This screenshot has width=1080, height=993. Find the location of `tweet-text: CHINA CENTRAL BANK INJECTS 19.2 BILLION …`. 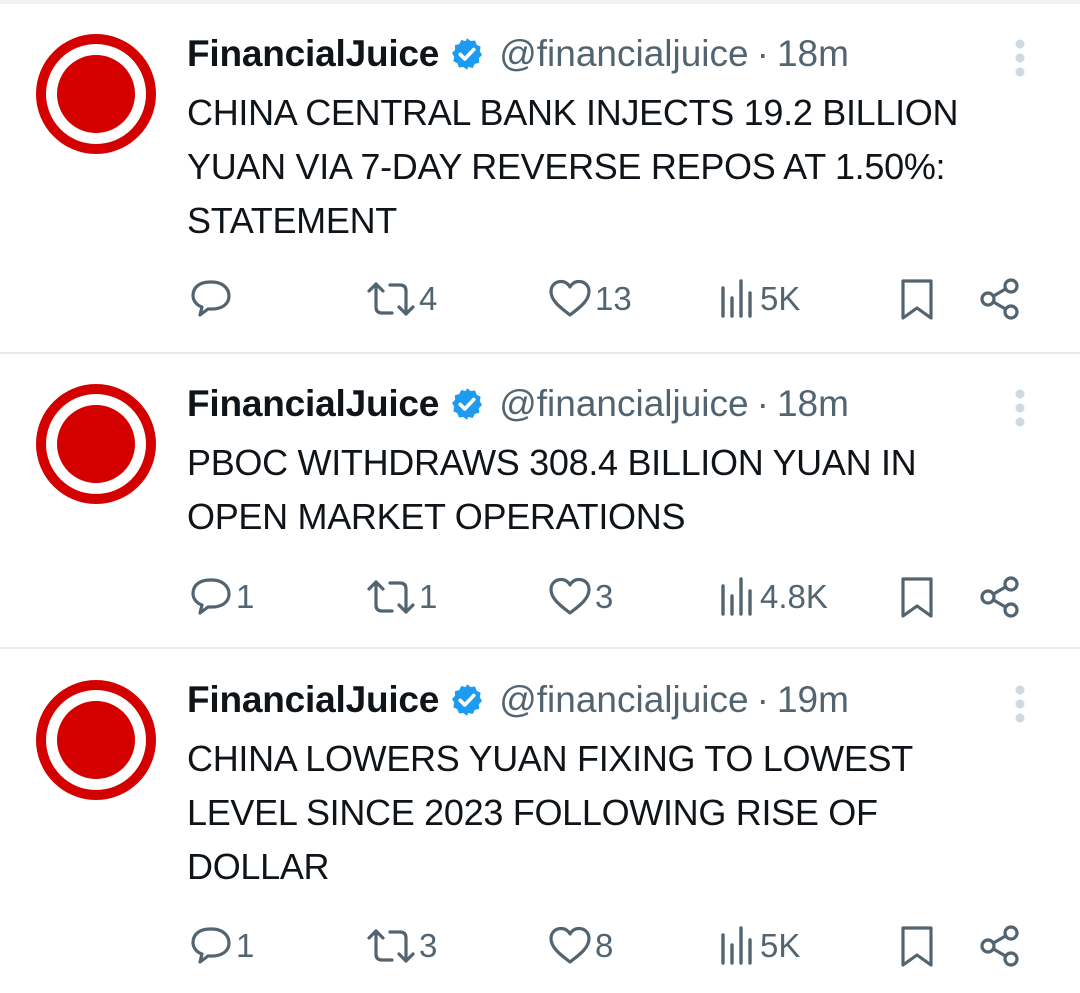

tweet-text: CHINA CENTRAL BANK INJECTS 19.2 BILLION … is located at coordinates (617, 167).